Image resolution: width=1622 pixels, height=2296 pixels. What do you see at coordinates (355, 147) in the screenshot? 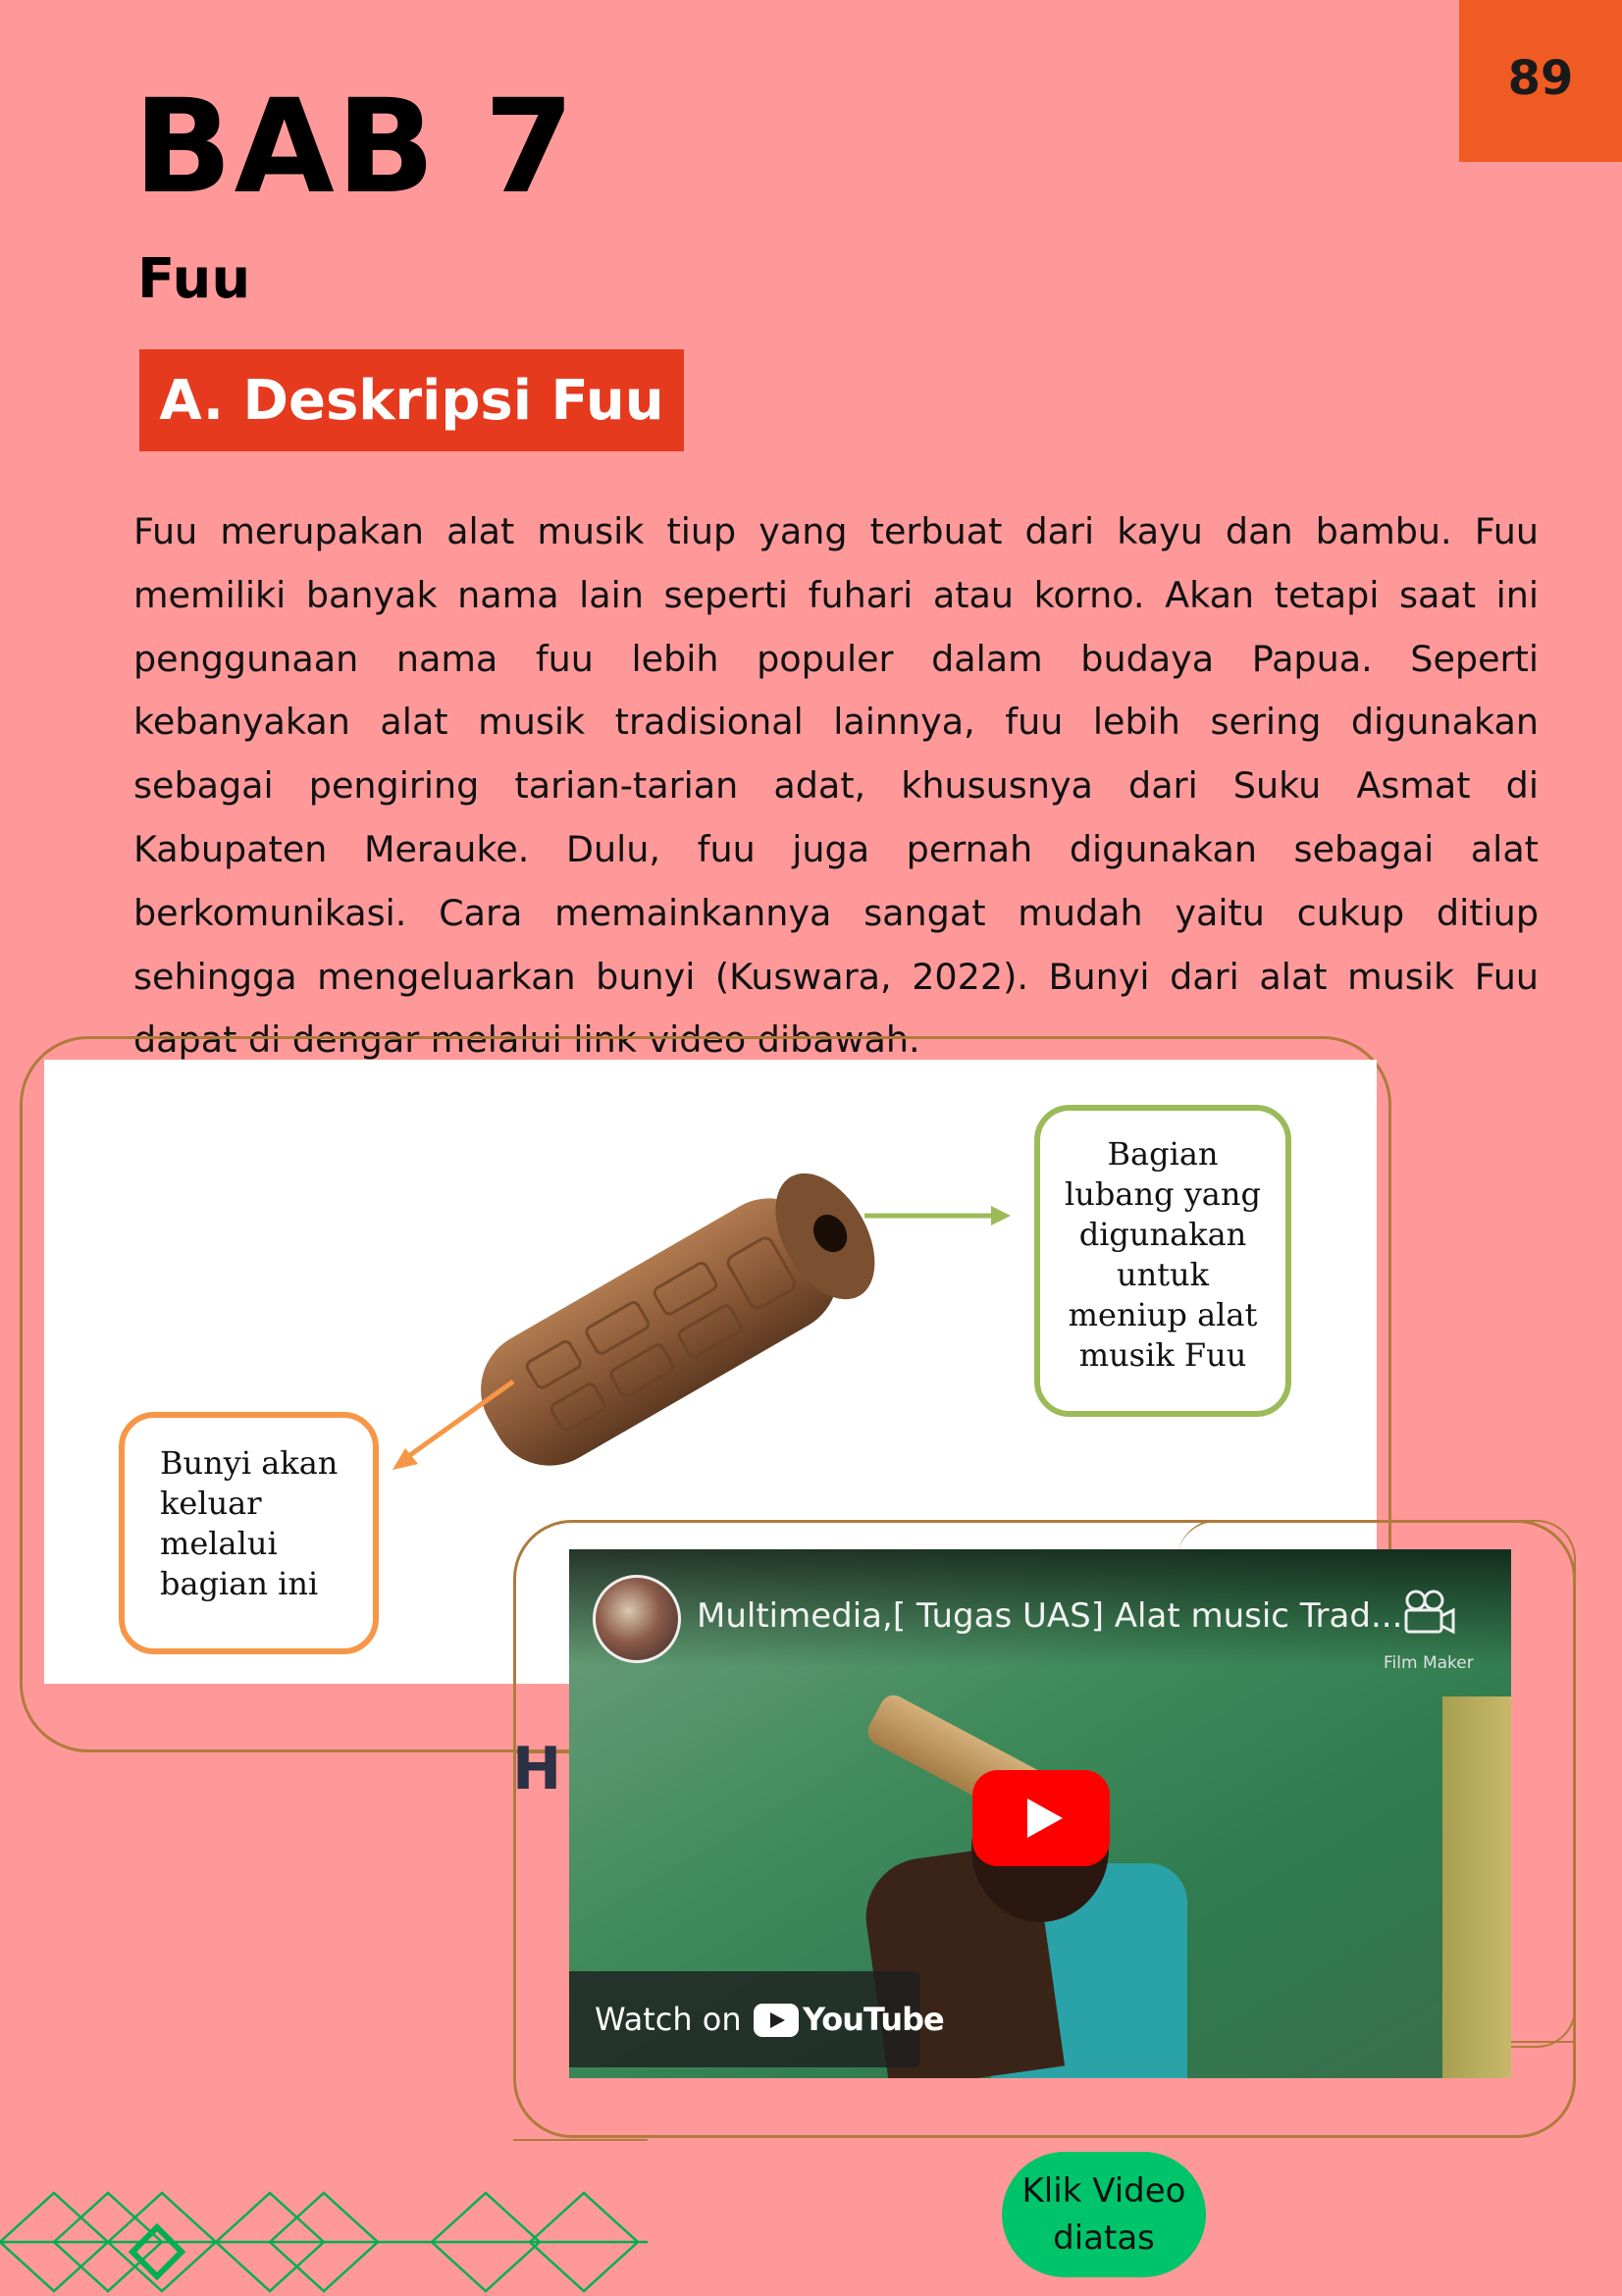
I see `chapter-title: BAB 7` at bounding box center [355, 147].